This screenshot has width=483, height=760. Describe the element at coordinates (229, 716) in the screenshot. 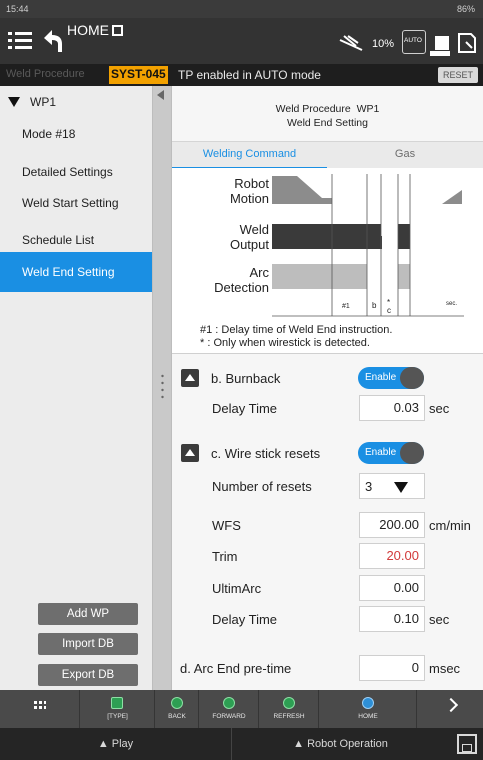

I see `forward-label: FORWARD` at that location.